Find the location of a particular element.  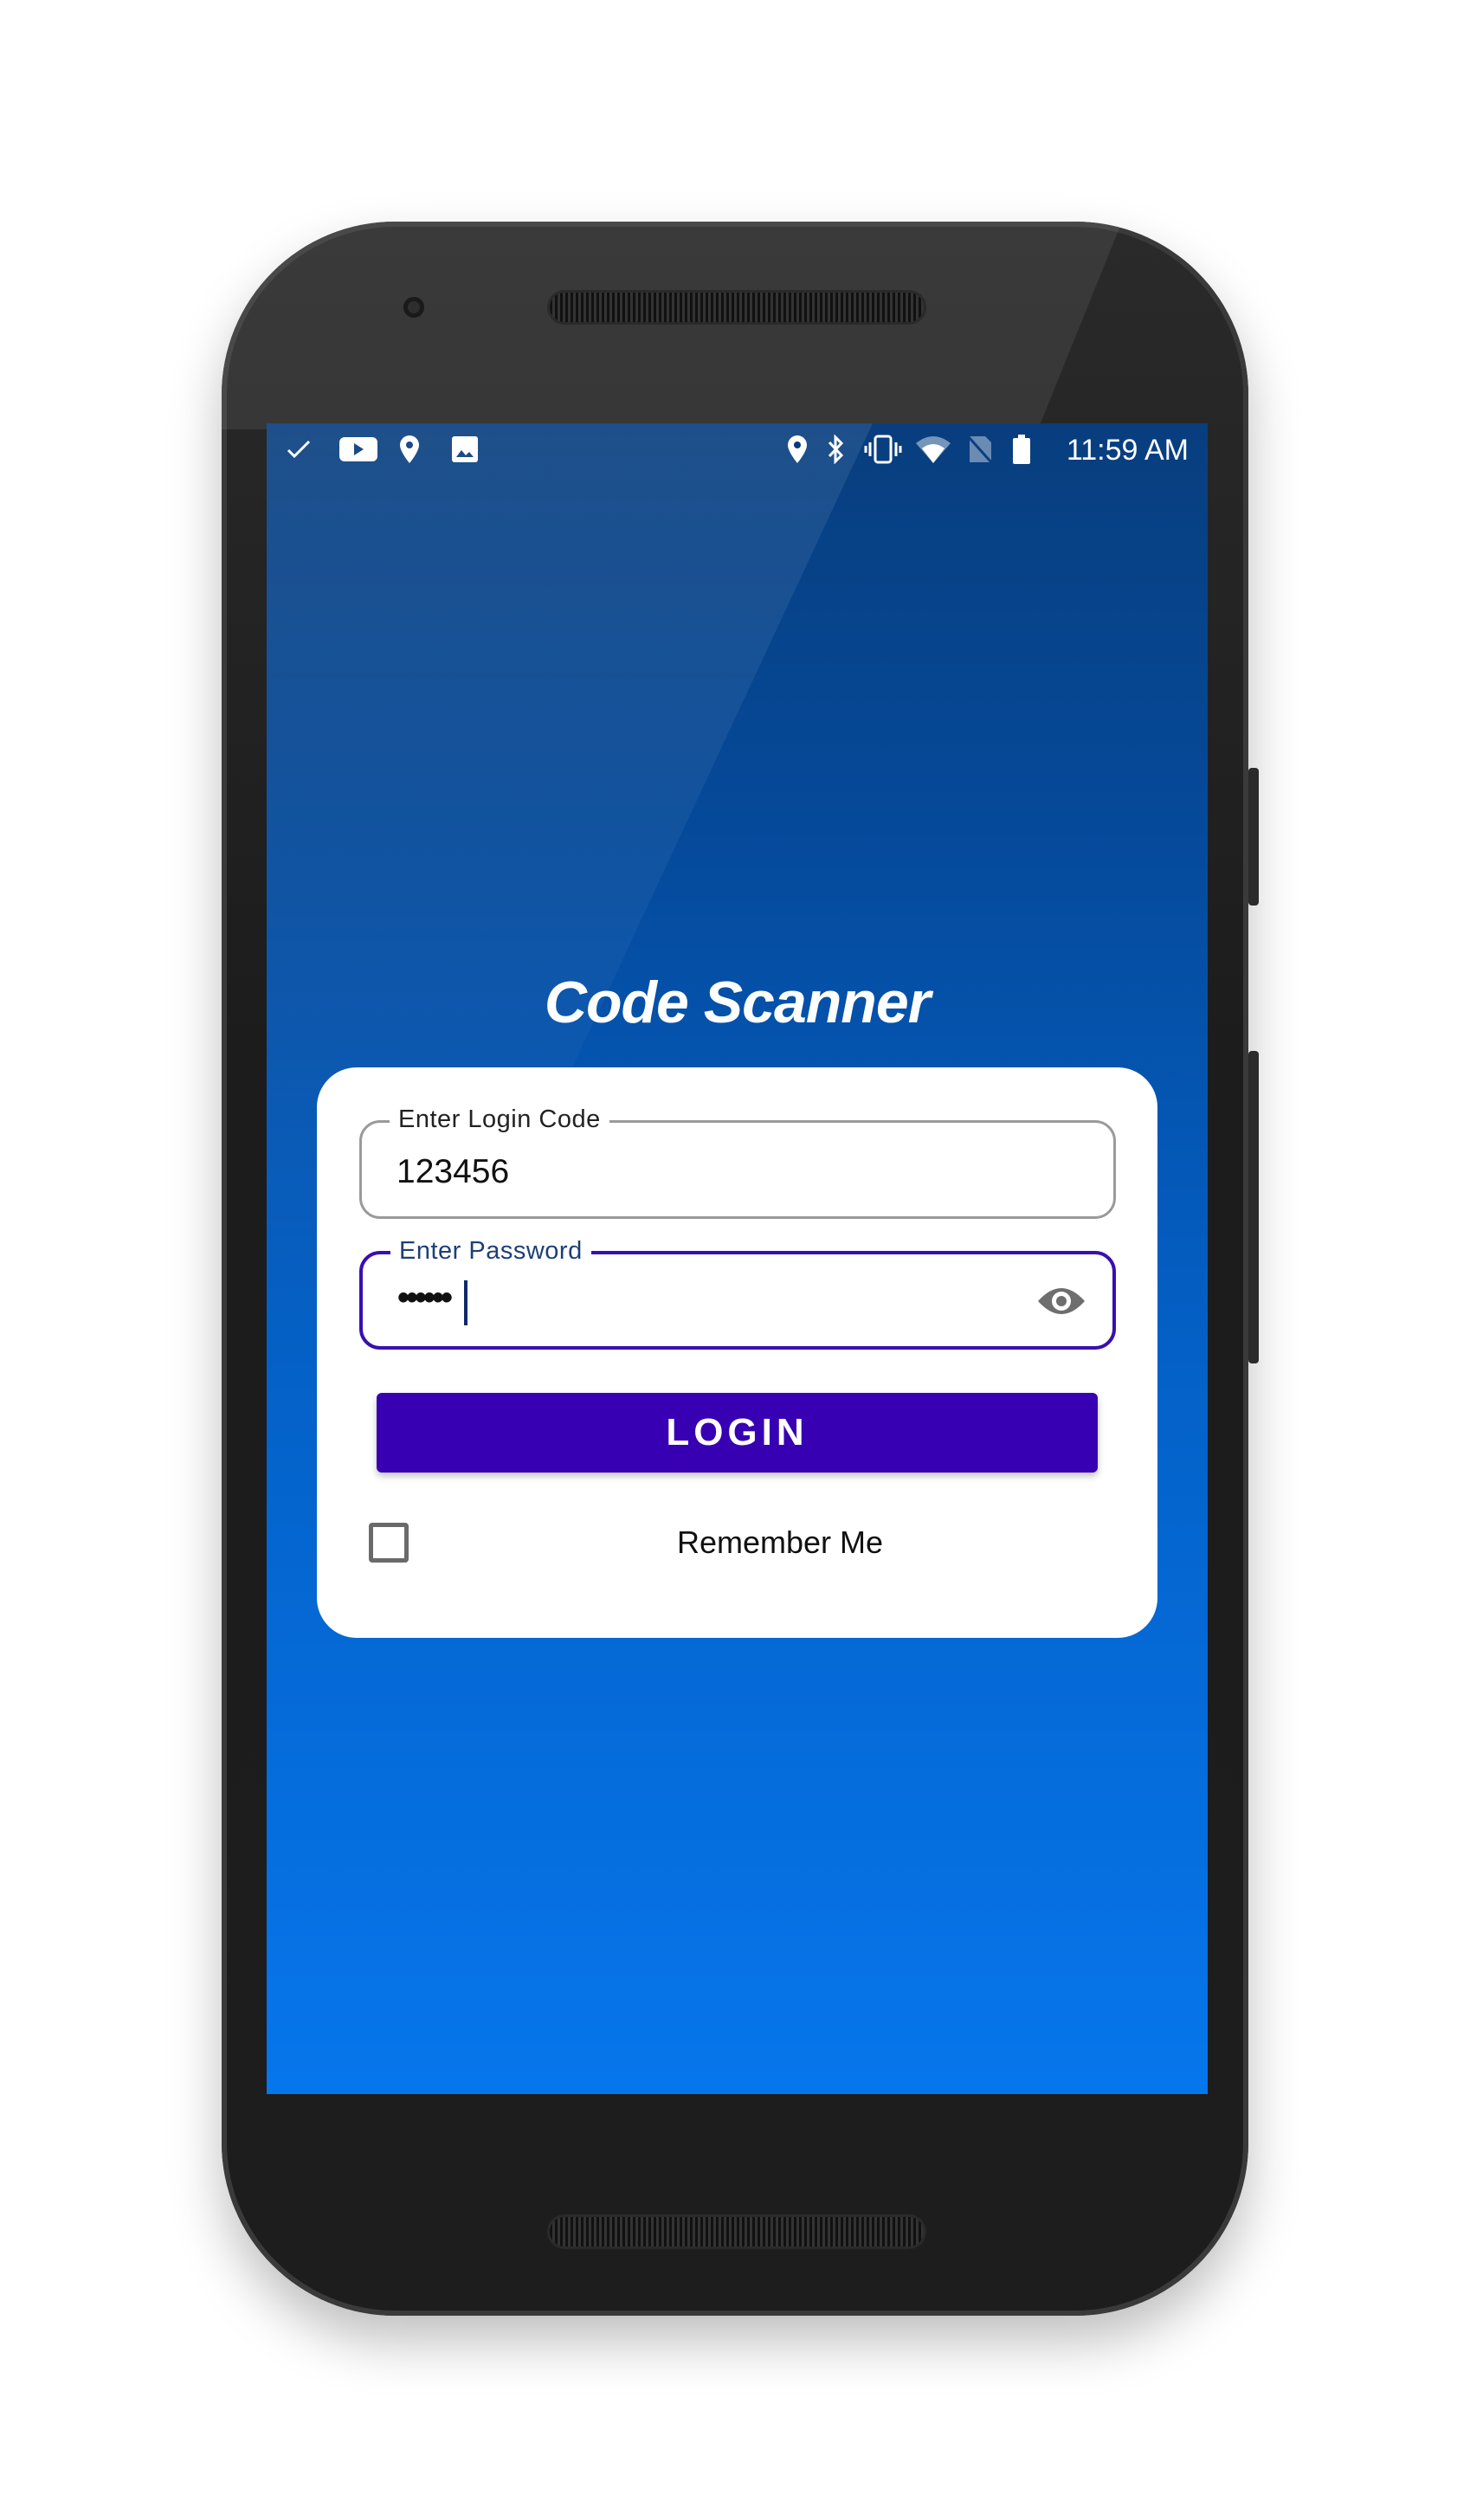

password-field: Enter Password •••••• is located at coordinates (738, 1293).